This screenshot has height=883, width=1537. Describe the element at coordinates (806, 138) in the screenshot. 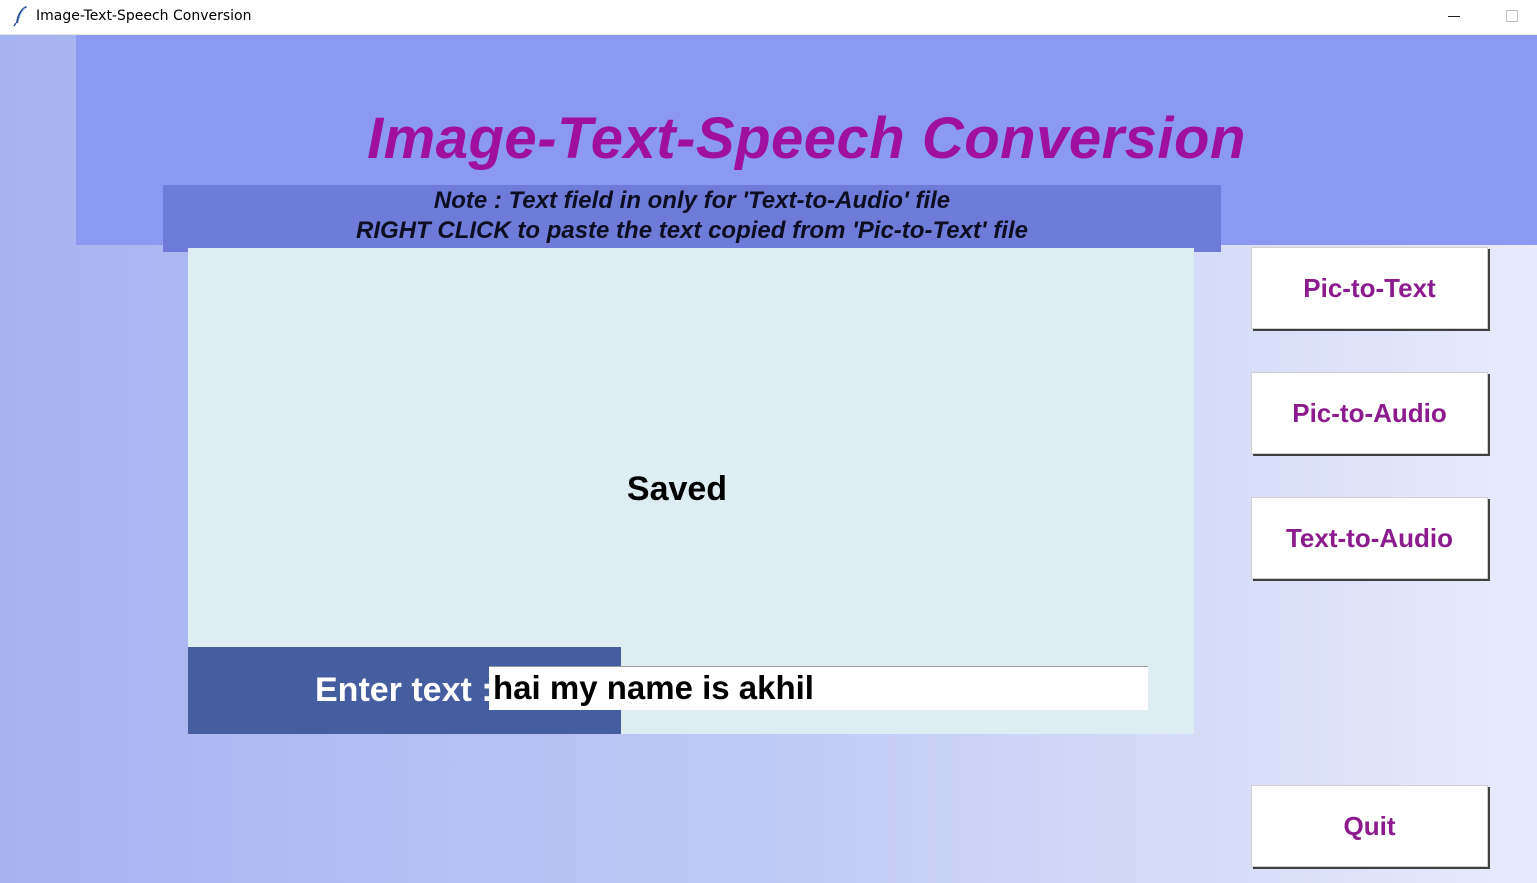

I see `app-title: Image-Text-Speech Conversion` at that location.